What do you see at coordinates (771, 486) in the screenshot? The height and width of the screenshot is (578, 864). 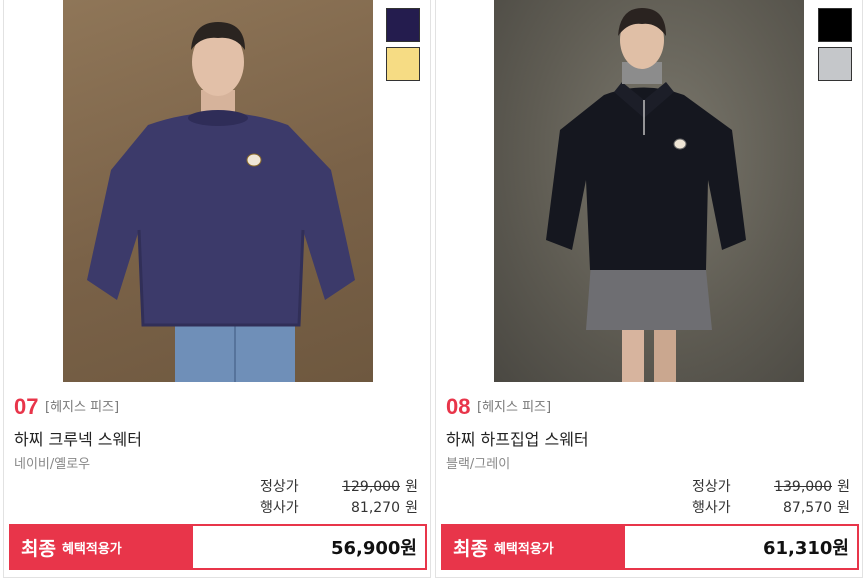 I see `regular-price-row: 정상가 139,000 원` at bounding box center [771, 486].